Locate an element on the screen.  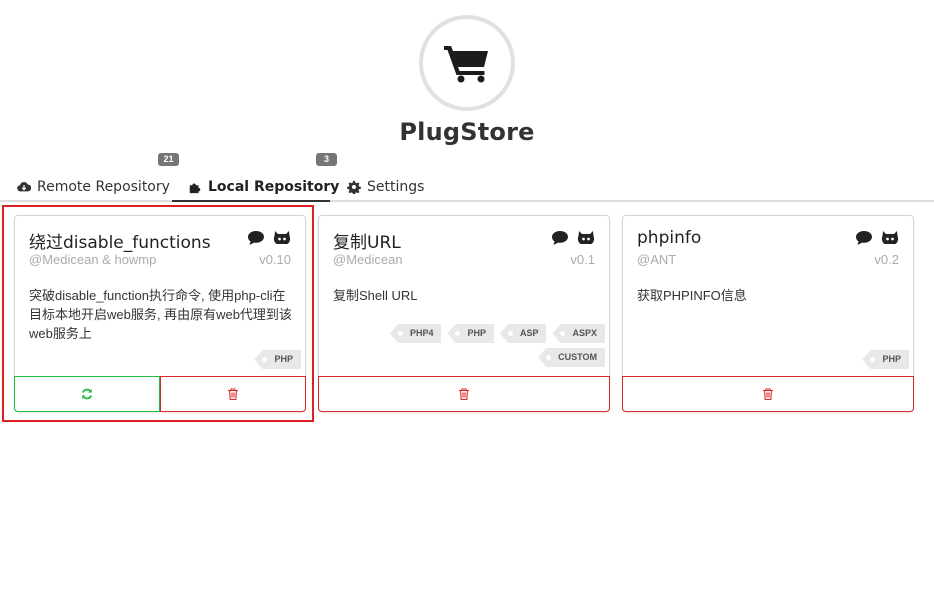
tag-label: ASPX is located at coordinates (578, 333).